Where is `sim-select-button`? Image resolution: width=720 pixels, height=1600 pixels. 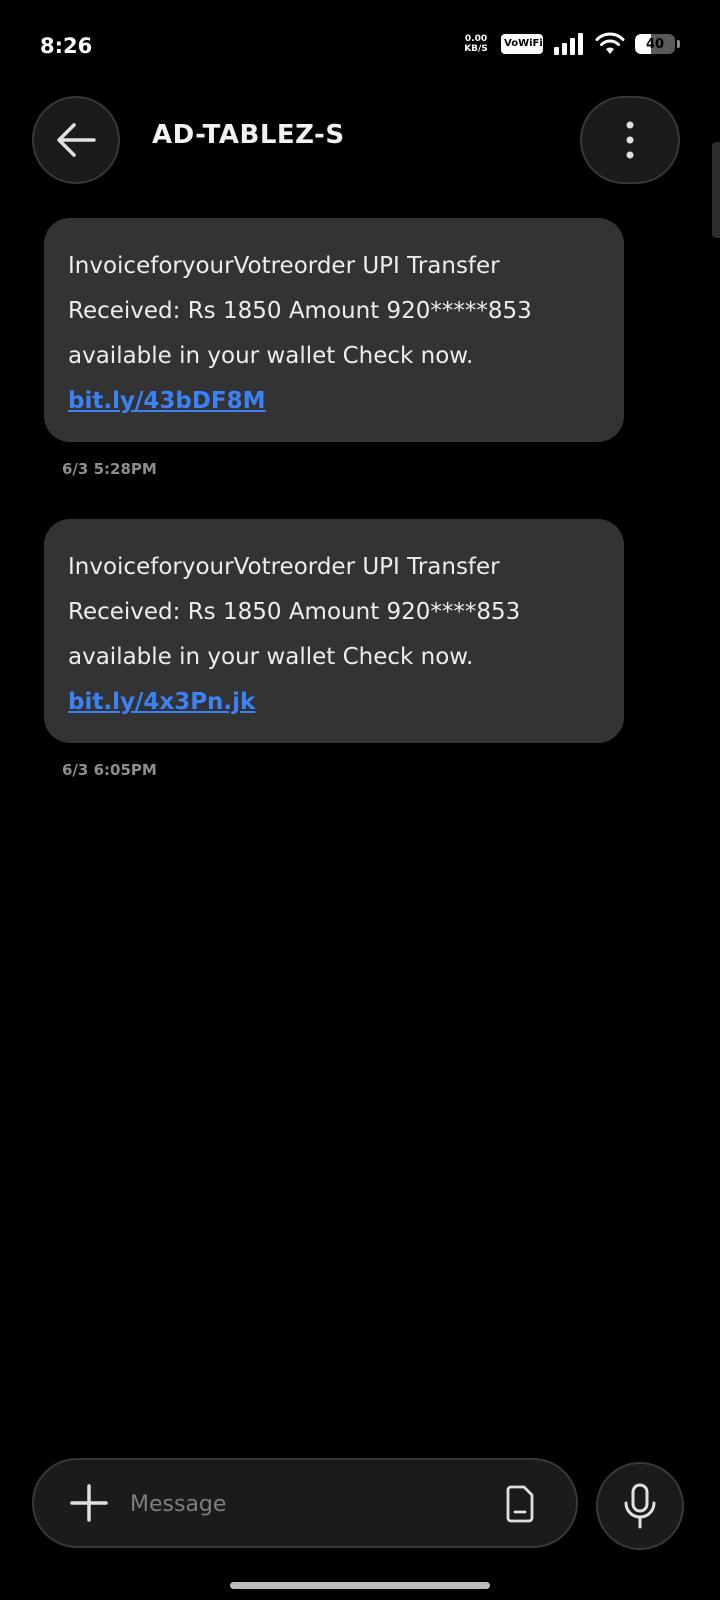
sim-select-button is located at coordinates (520, 1504).